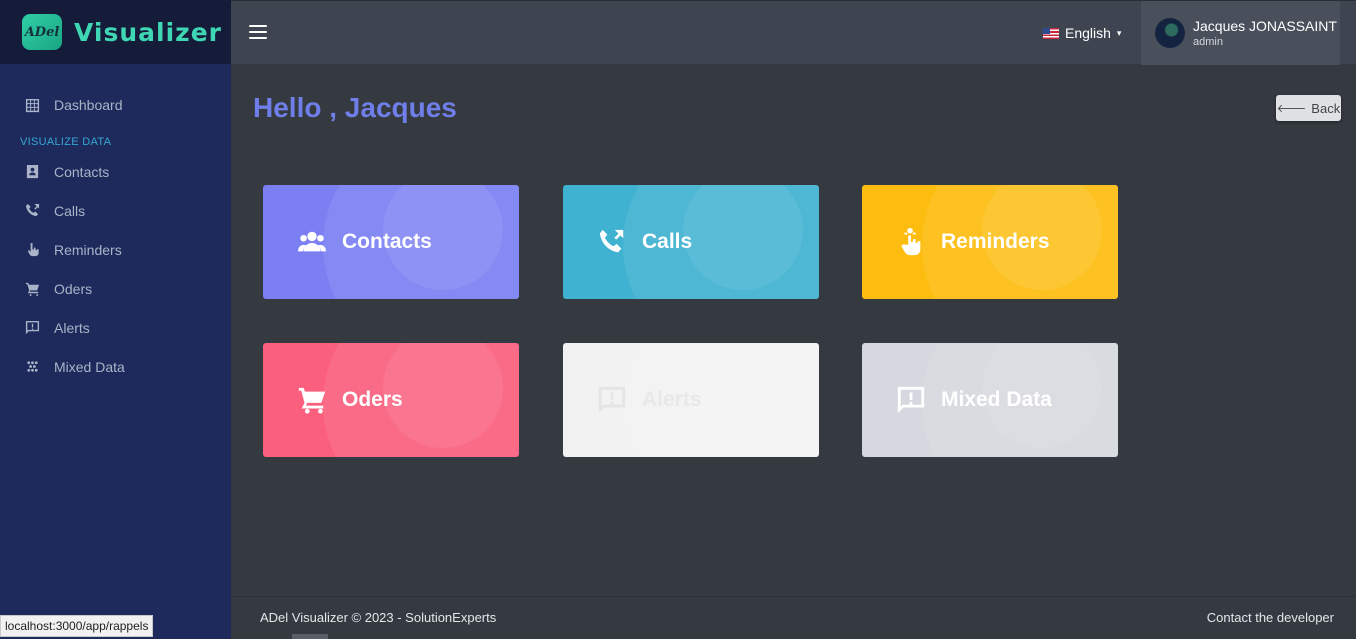 This screenshot has height=639, width=1356. What do you see at coordinates (88, 105) in the screenshot?
I see `sidebar-item-label: Dashboard` at bounding box center [88, 105].